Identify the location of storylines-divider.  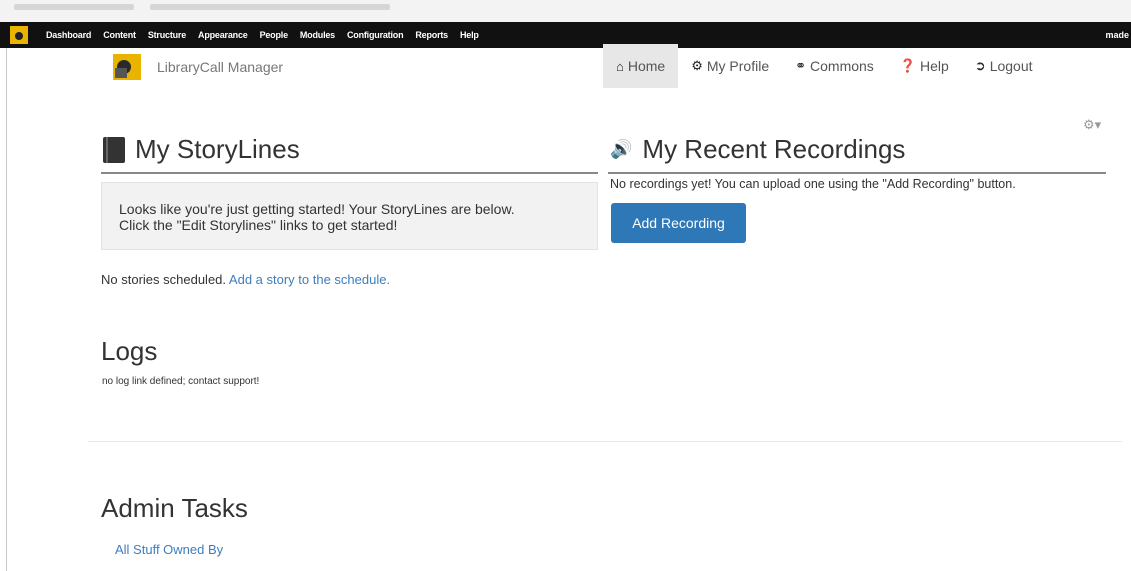
(349, 173).